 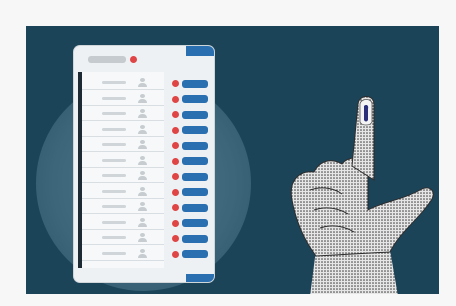 I want to click on machine-top-tab, so click(x=200, y=51).